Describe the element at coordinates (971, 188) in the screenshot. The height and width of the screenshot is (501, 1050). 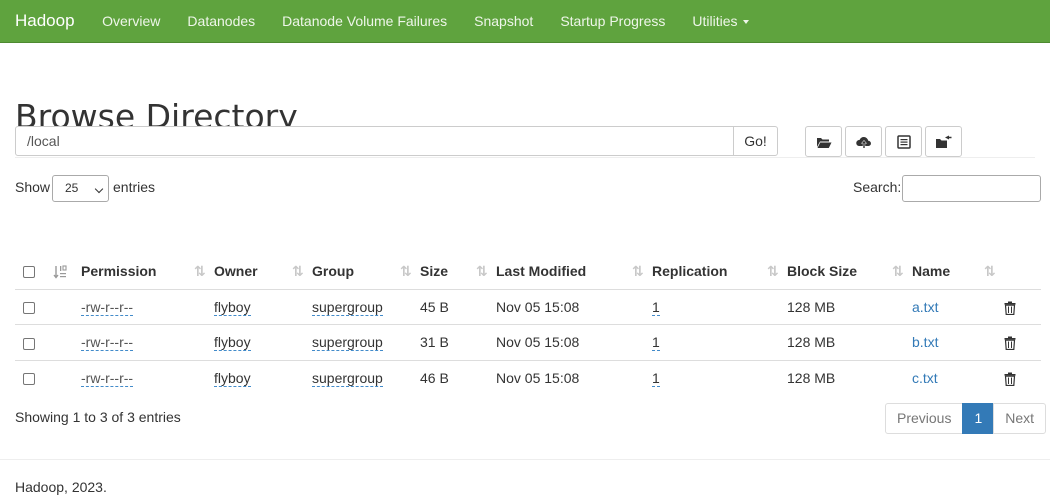
I see `search-input` at that location.